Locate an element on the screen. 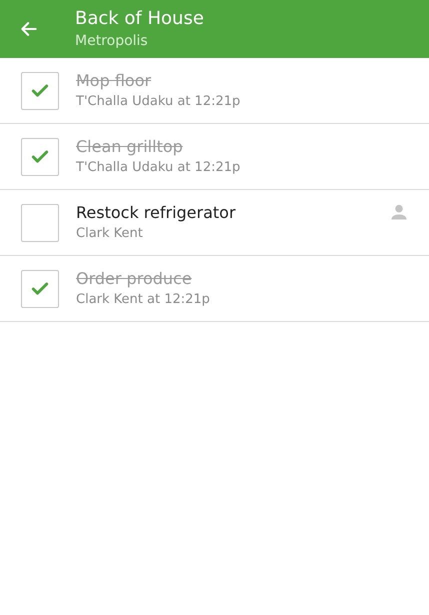  task-detail: Clark Kent at 12:21p is located at coordinates (143, 299).